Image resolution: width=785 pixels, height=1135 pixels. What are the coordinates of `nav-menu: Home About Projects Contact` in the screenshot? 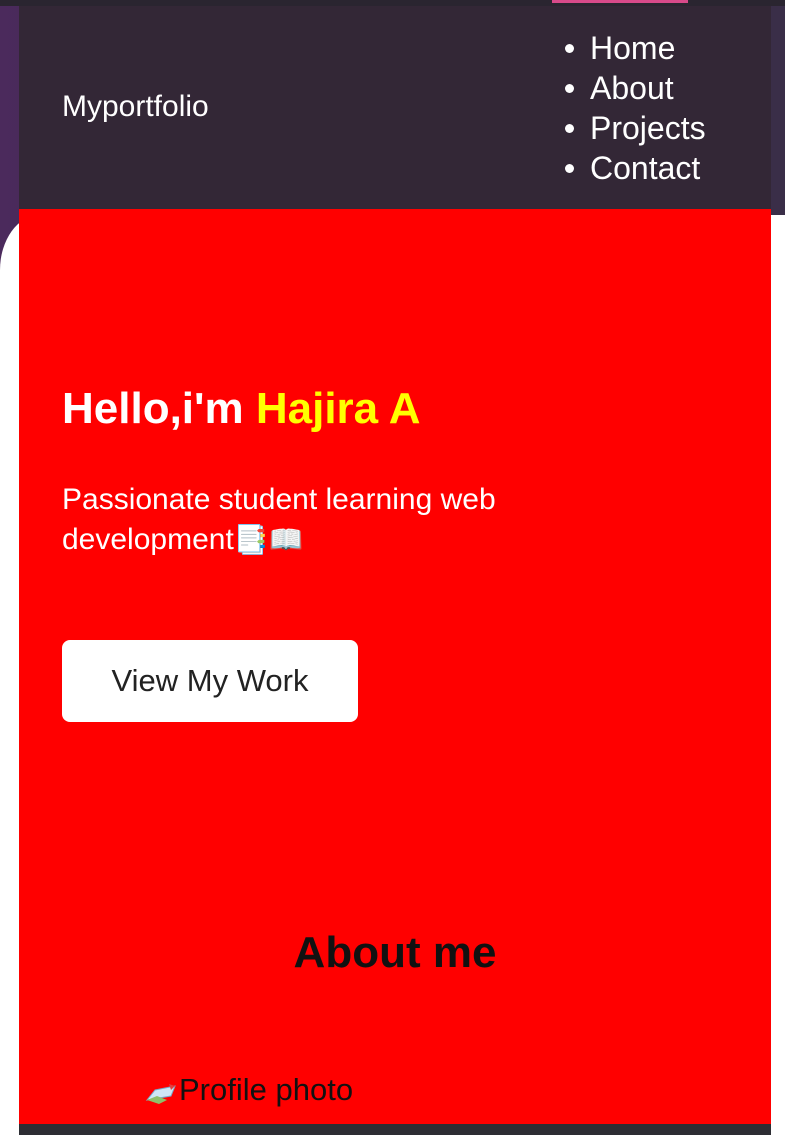 It's located at (635, 108).